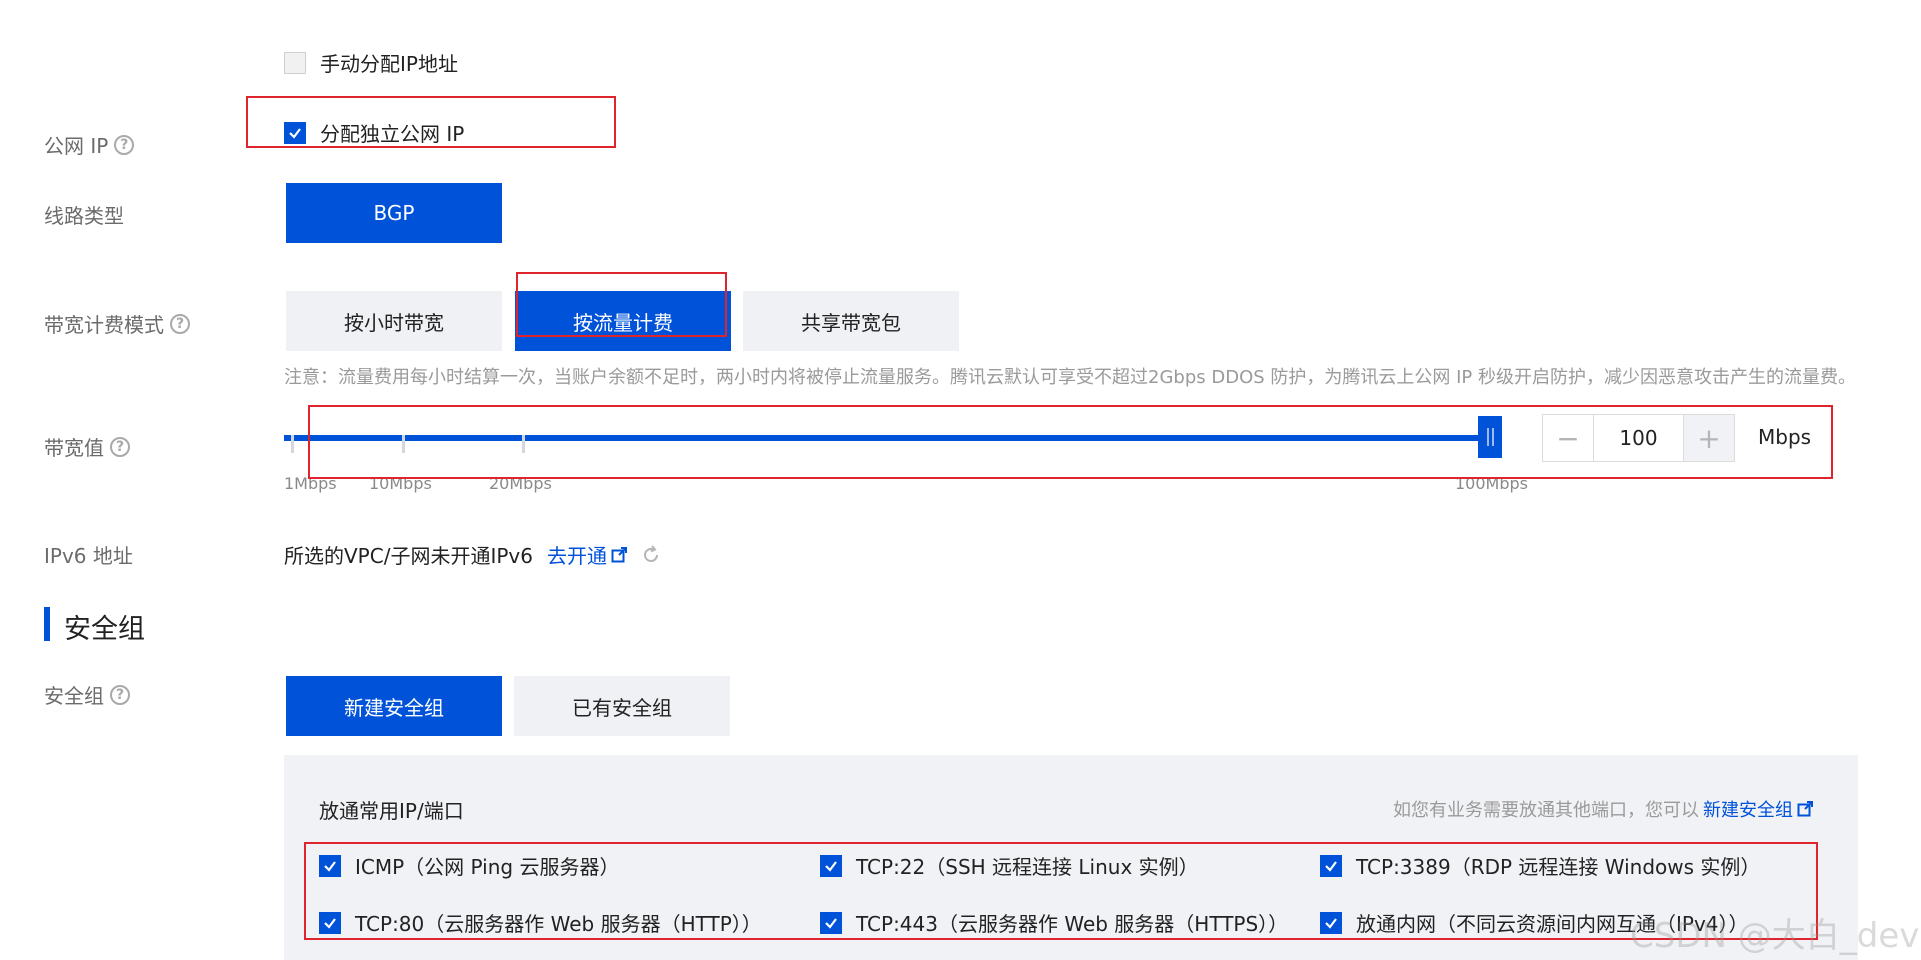 This screenshot has width=1921, height=960. What do you see at coordinates (295, 62) in the screenshot?
I see `manual-ip-checkbox` at bounding box center [295, 62].